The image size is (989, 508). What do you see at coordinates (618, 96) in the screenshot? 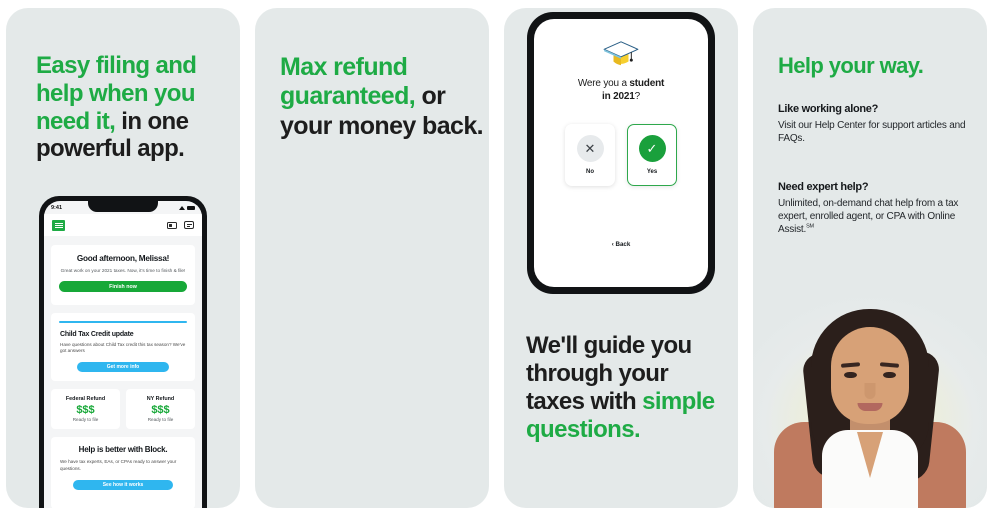
I see `question-line2-bold: in 2021` at bounding box center [618, 96].